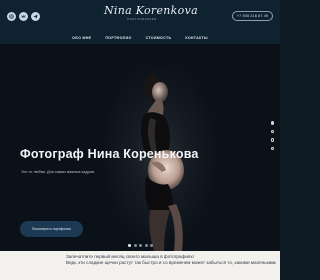 This screenshot has height=280, width=320. What do you see at coordinates (11, 16) in the screenshot?
I see `instagram-icon` at bounding box center [11, 16].